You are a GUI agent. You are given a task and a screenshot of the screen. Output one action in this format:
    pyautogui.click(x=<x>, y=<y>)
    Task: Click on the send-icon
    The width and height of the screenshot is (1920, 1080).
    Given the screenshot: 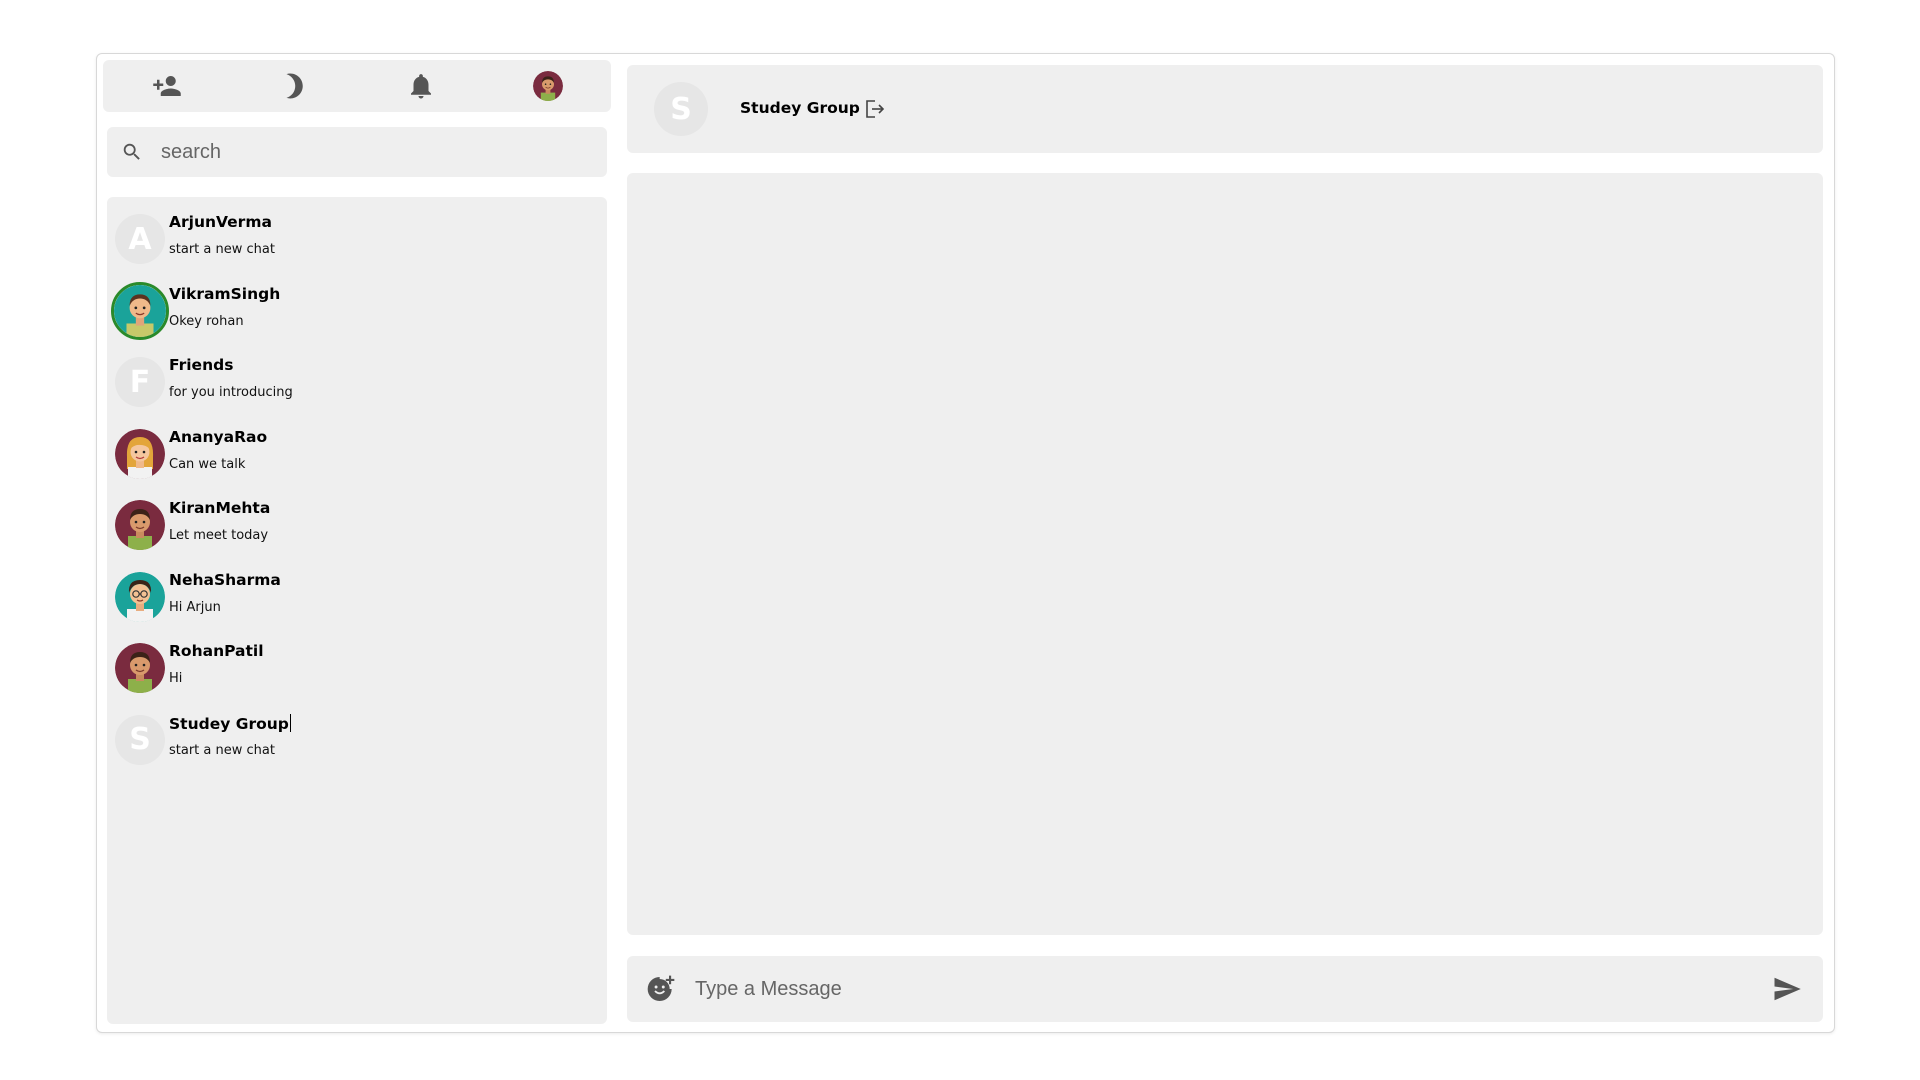 What is the action you would take?
    pyautogui.click(x=1787, y=989)
    